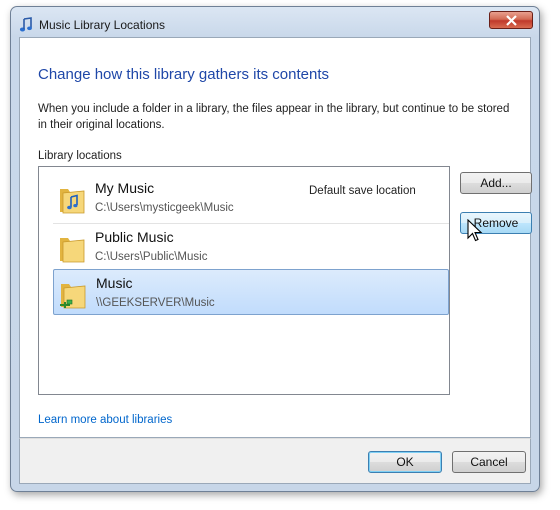 Image resolution: width=560 pixels, height=510 pixels. I want to click on location-path: C:\Users\mysticgeek\Music, so click(164, 208).